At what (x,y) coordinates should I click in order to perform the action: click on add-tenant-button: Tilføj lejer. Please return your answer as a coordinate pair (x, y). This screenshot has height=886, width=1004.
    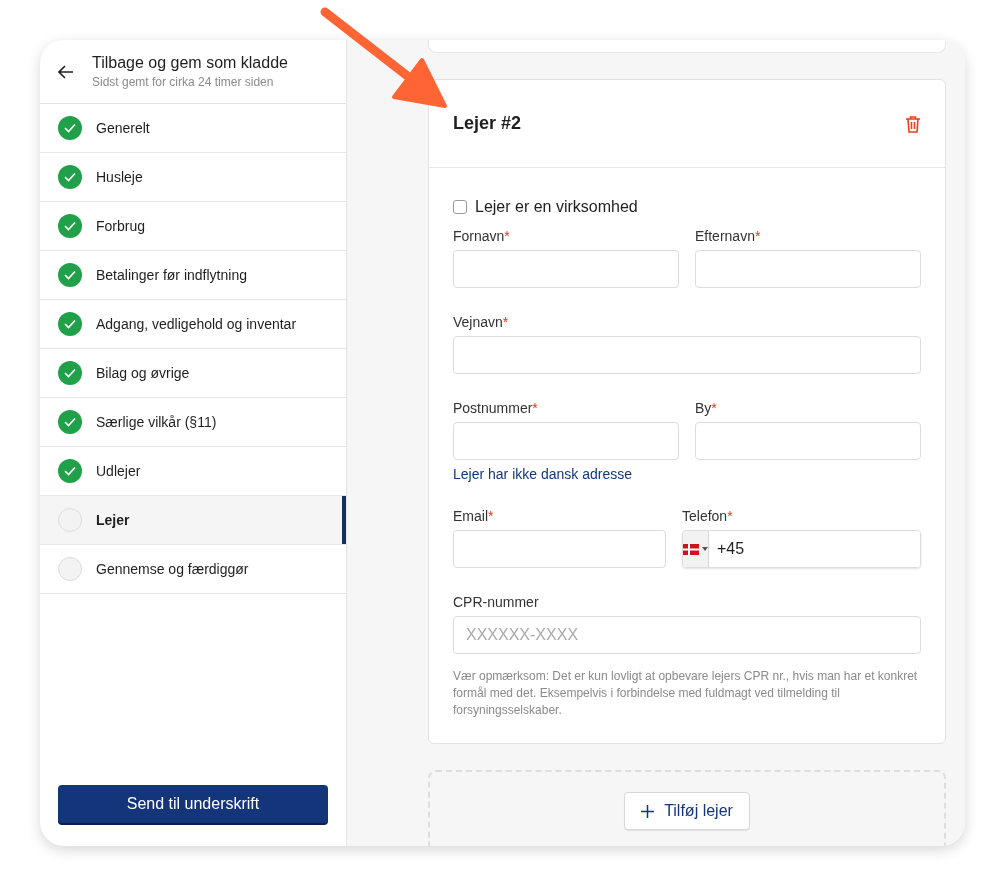
    Looking at the image, I should click on (687, 811).